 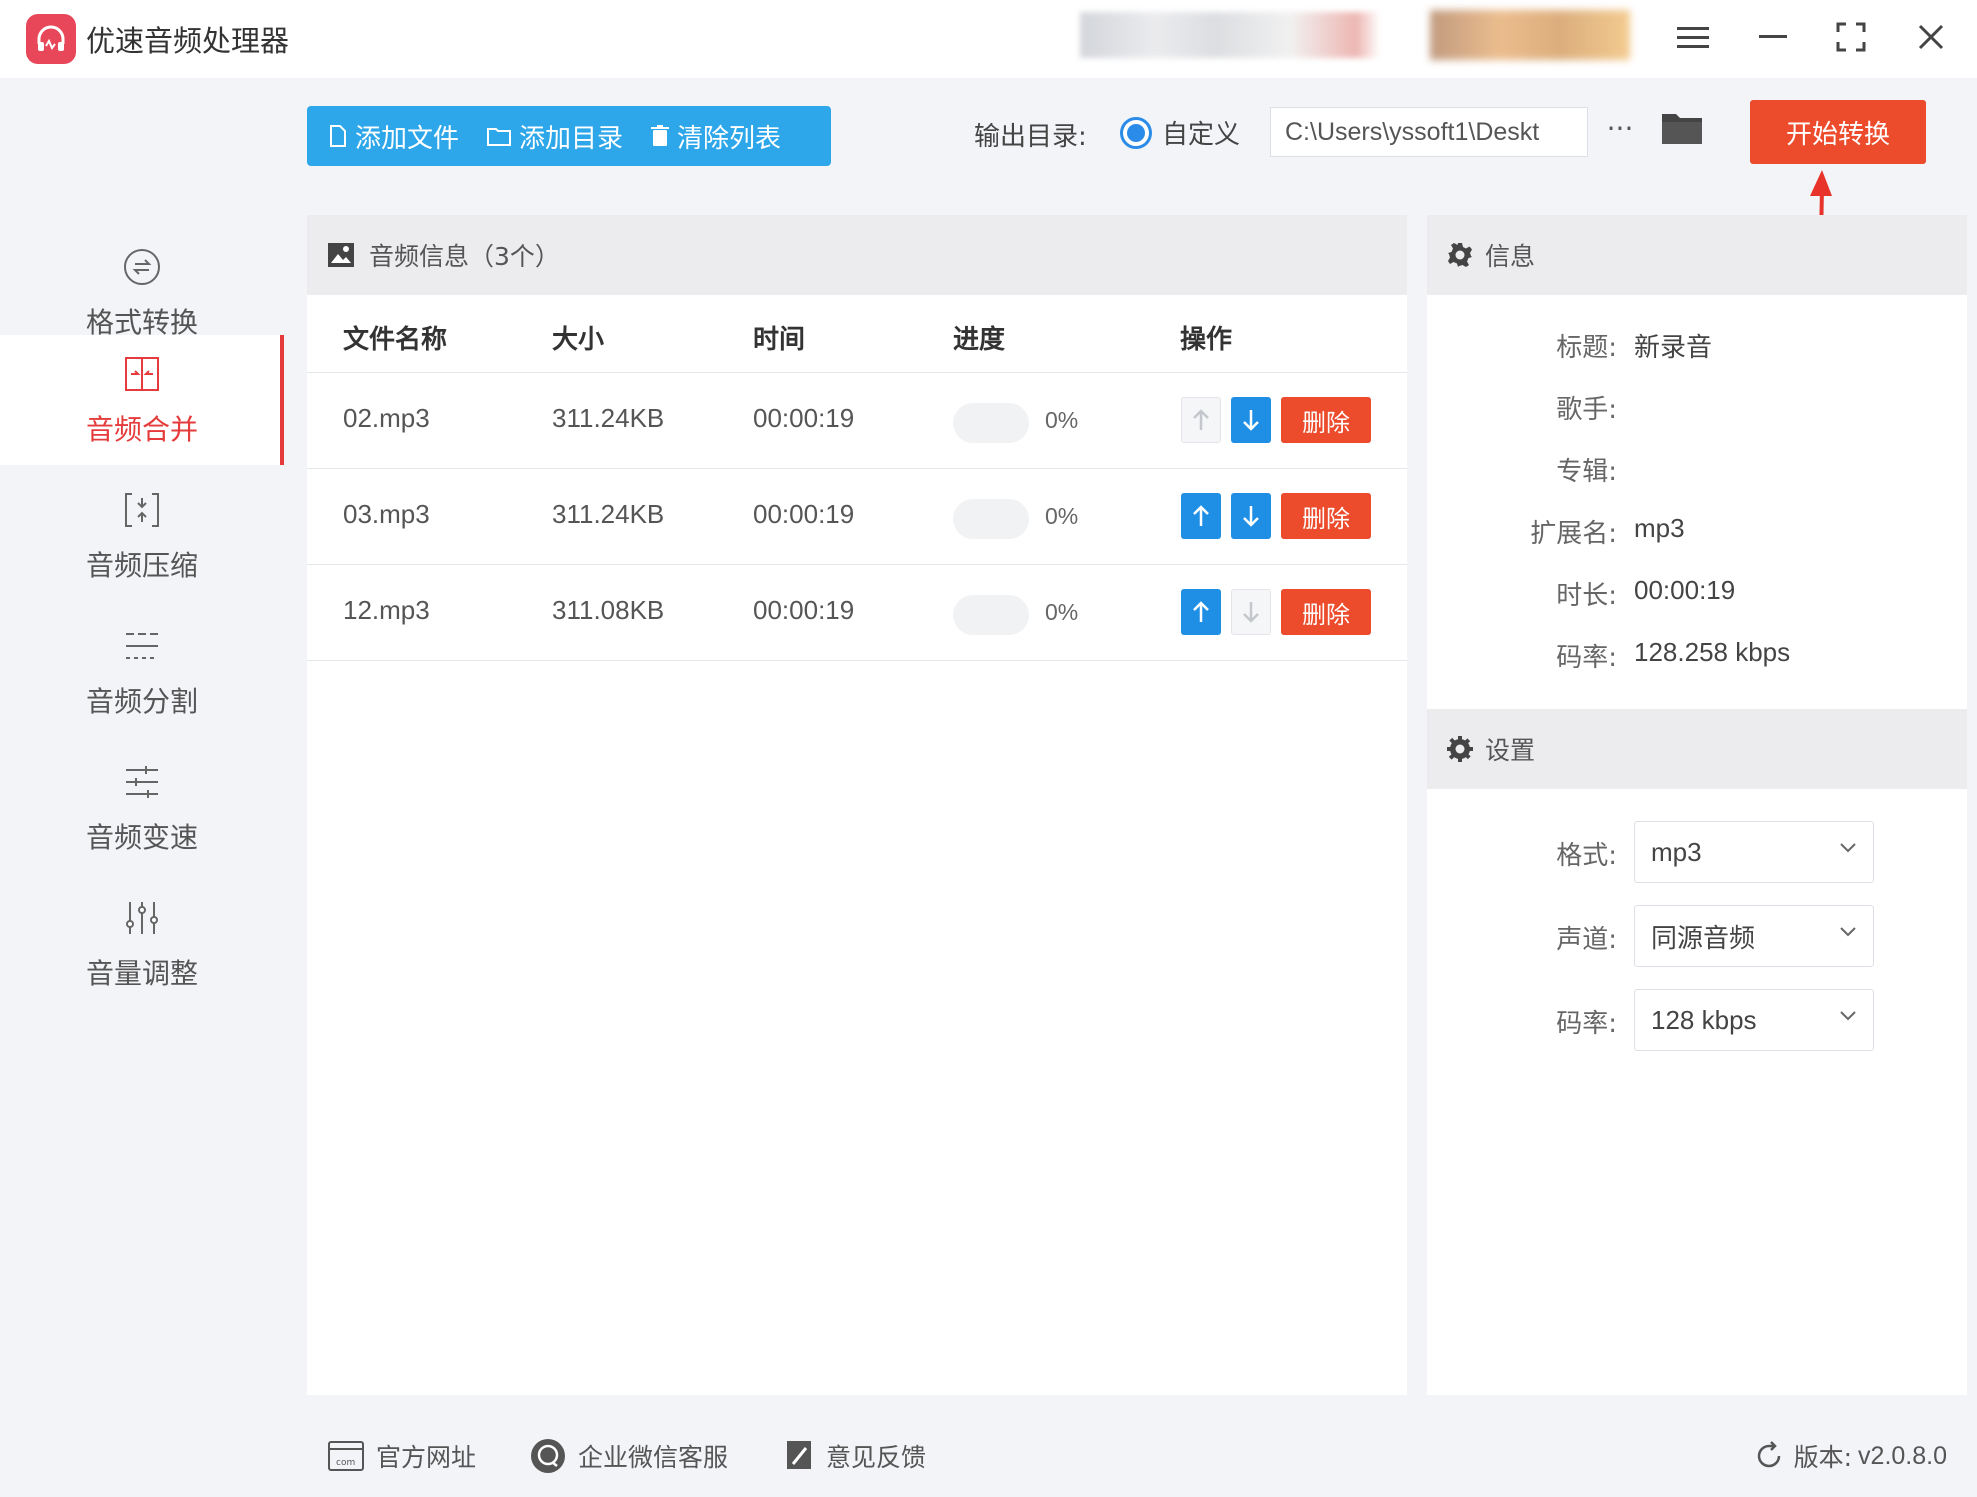 What do you see at coordinates (395, 340) in the screenshot?
I see `column-header: 文件名称` at bounding box center [395, 340].